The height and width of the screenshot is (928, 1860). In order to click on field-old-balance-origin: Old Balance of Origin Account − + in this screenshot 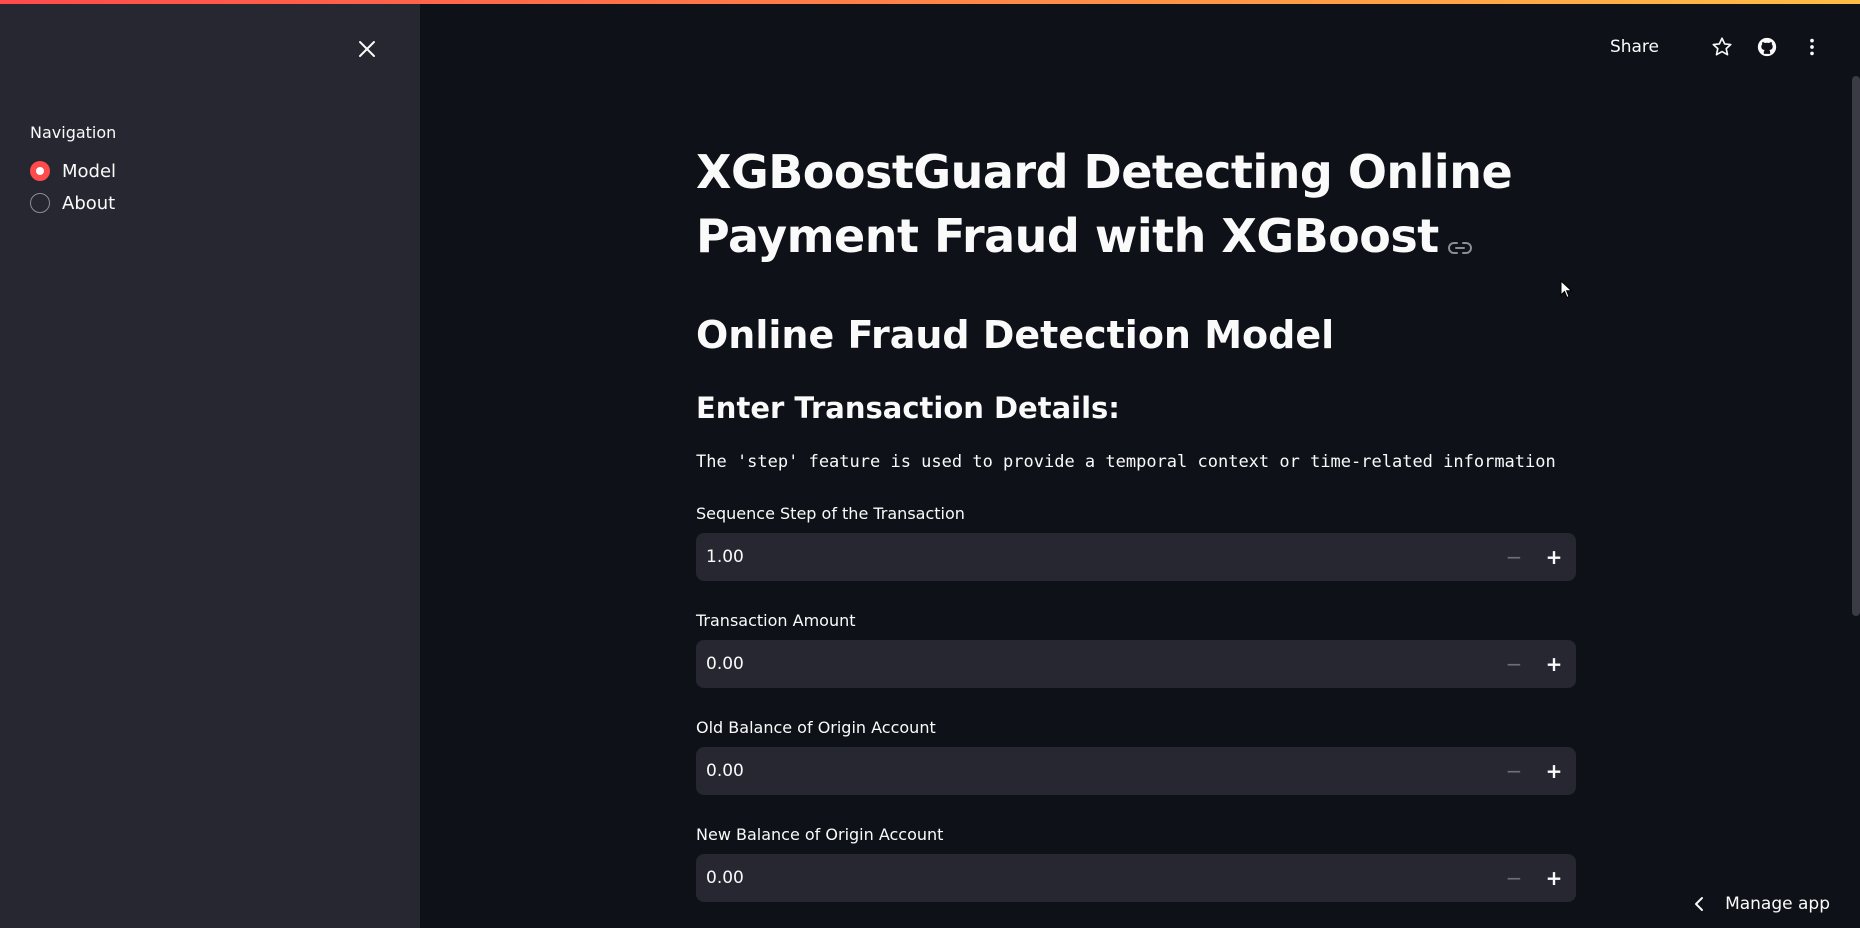, I will do `click(1136, 756)`.